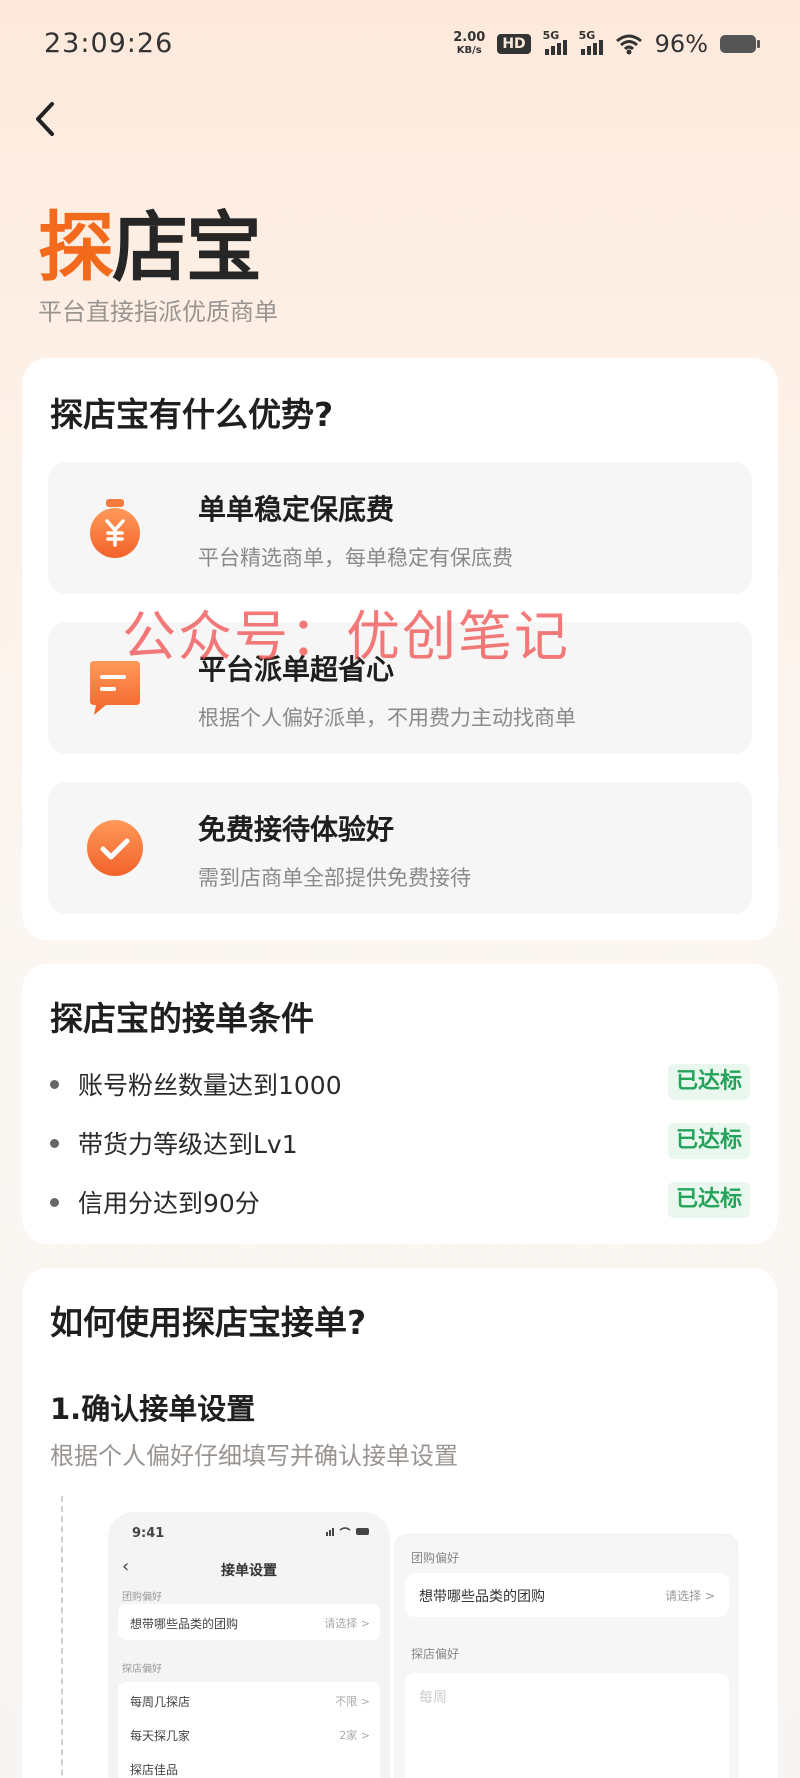  What do you see at coordinates (346, 636) in the screenshot?
I see `watermark: 公众号：优创笔记` at bounding box center [346, 636].